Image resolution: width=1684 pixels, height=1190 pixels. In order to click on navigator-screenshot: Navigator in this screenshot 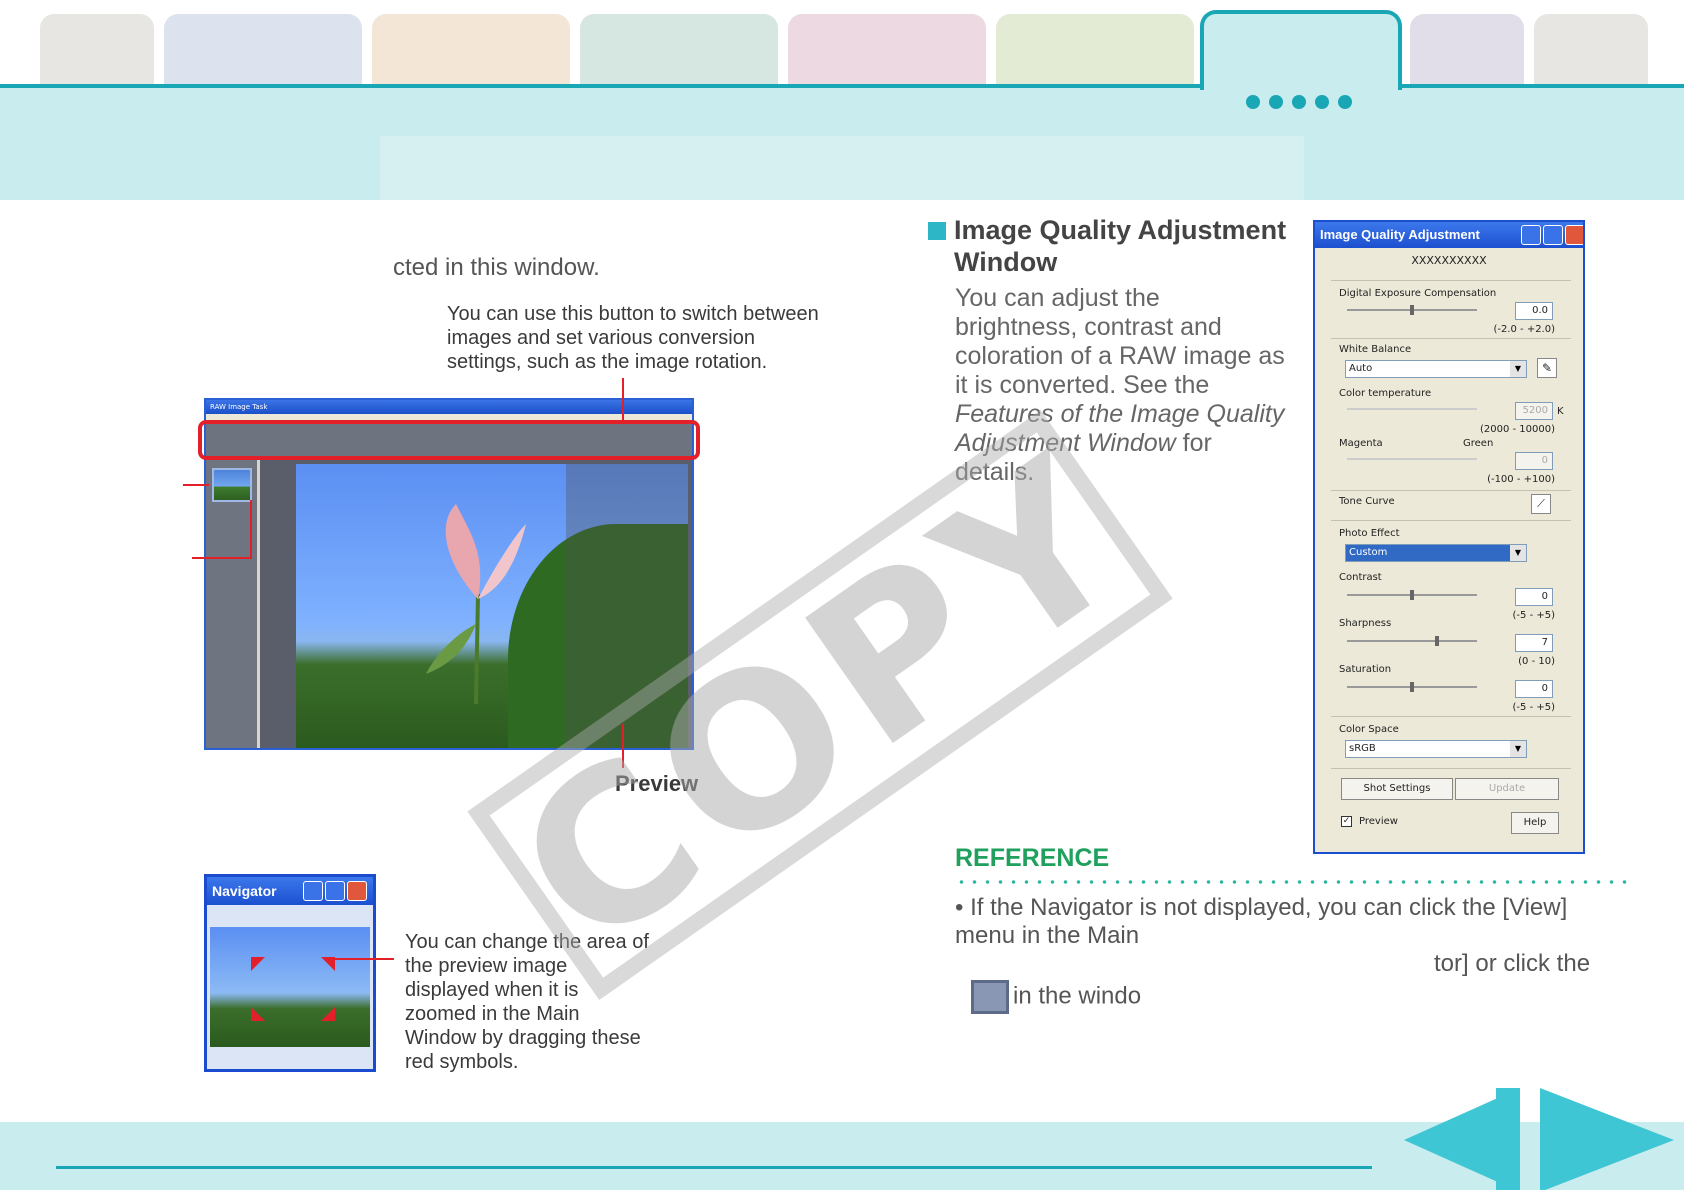, I will do `click(290, 973)`.